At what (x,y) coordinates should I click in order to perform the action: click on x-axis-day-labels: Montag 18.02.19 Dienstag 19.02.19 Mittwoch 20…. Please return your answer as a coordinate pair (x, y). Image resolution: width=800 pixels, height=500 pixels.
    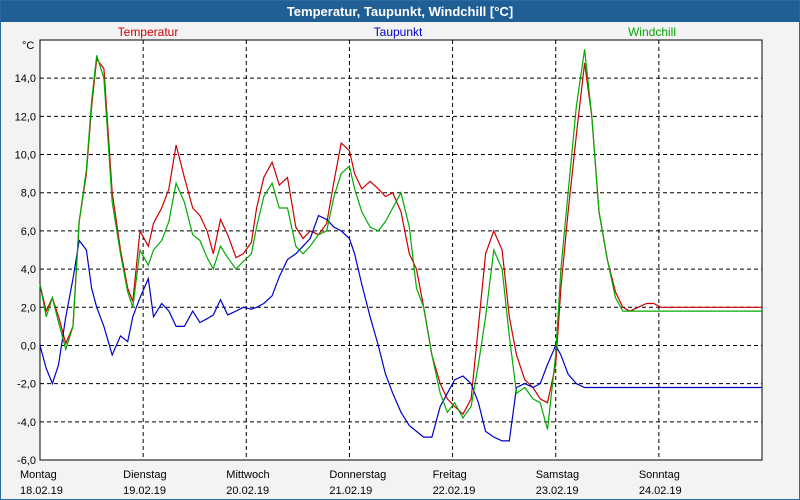
    Looking at the image, I should click on (351, 483).